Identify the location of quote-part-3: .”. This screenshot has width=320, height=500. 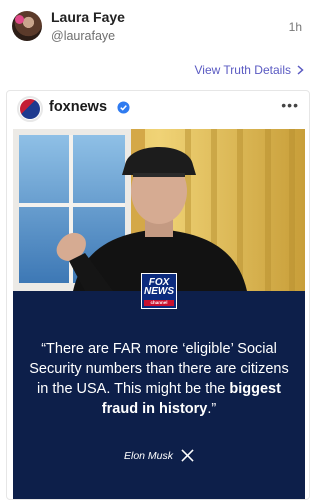
(212, 409).